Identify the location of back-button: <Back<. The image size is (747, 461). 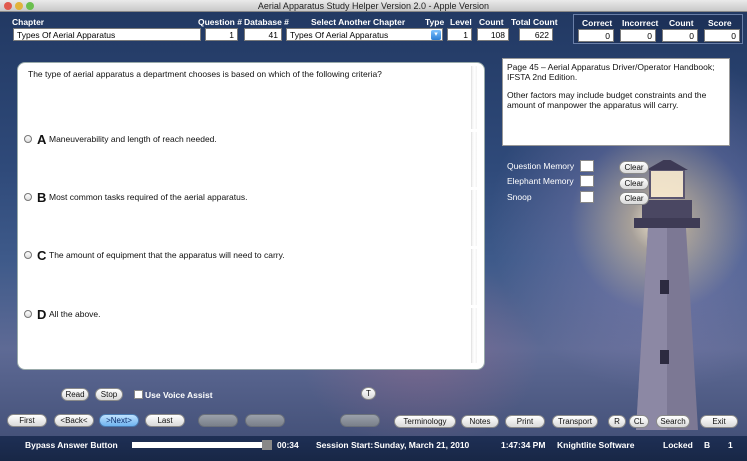
(74, 420).